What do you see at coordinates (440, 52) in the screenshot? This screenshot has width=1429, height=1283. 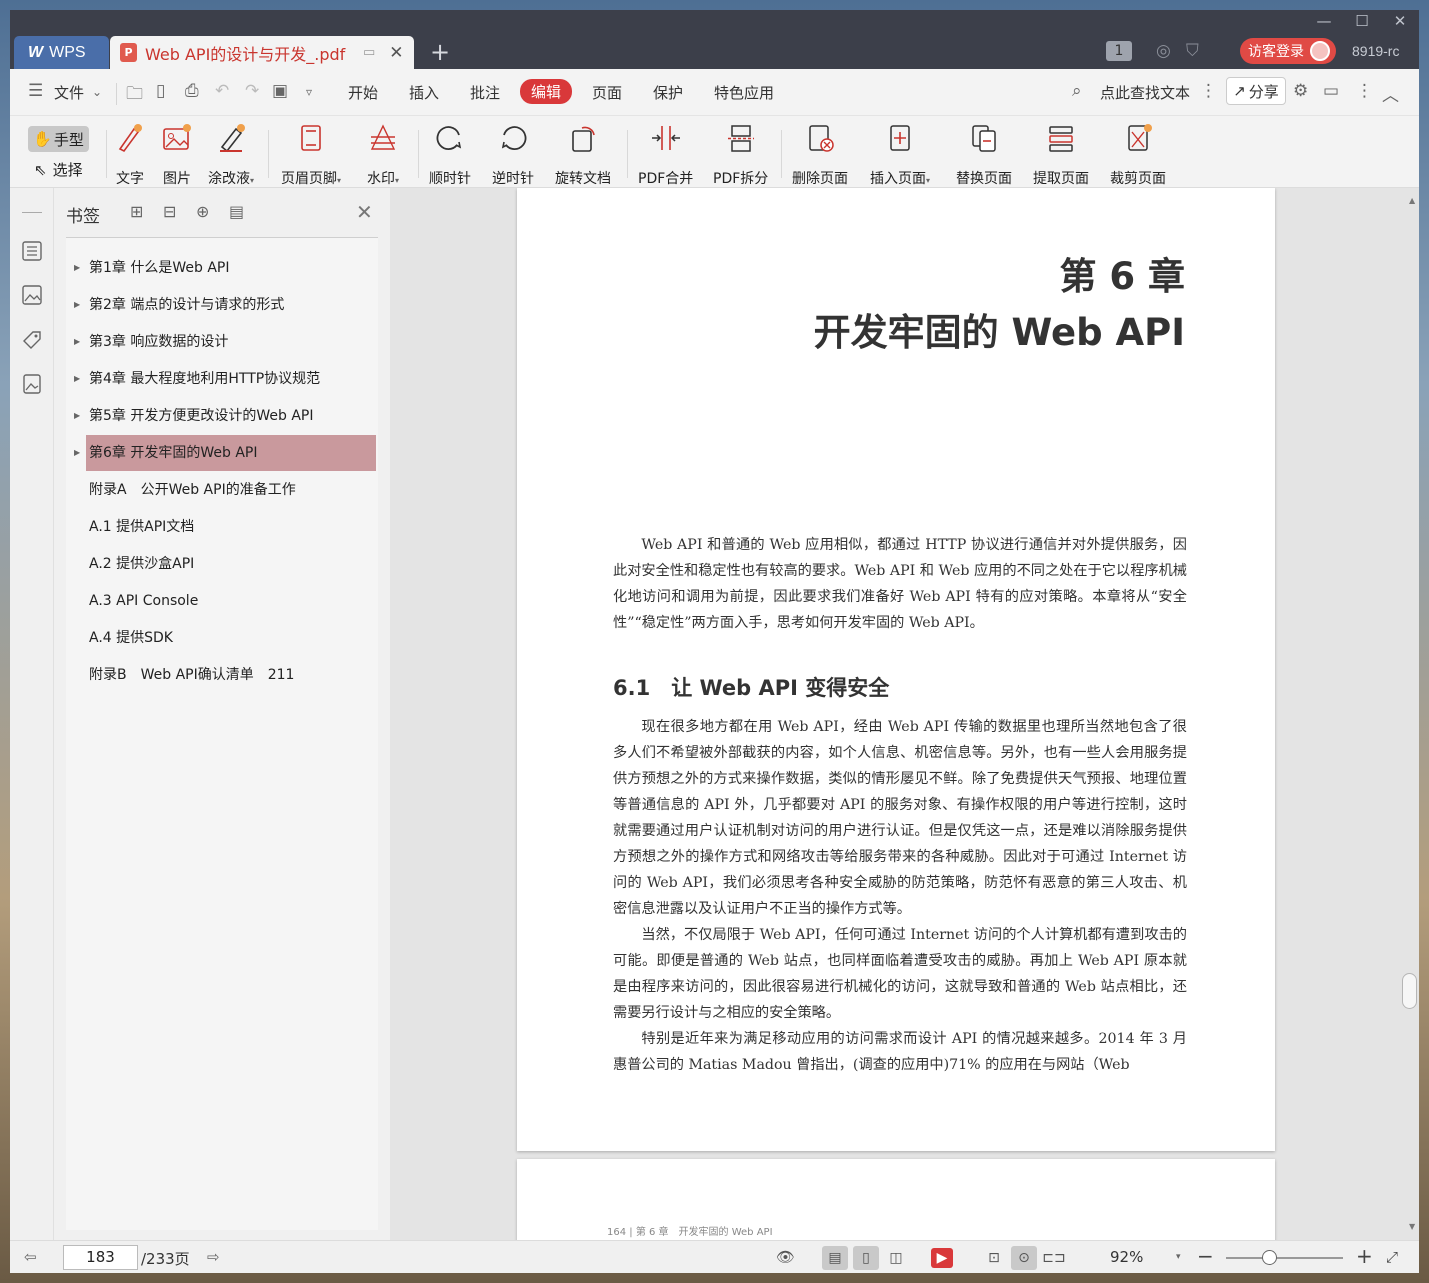 I see `new-tab-button: +` at bounding box center [440, 52].